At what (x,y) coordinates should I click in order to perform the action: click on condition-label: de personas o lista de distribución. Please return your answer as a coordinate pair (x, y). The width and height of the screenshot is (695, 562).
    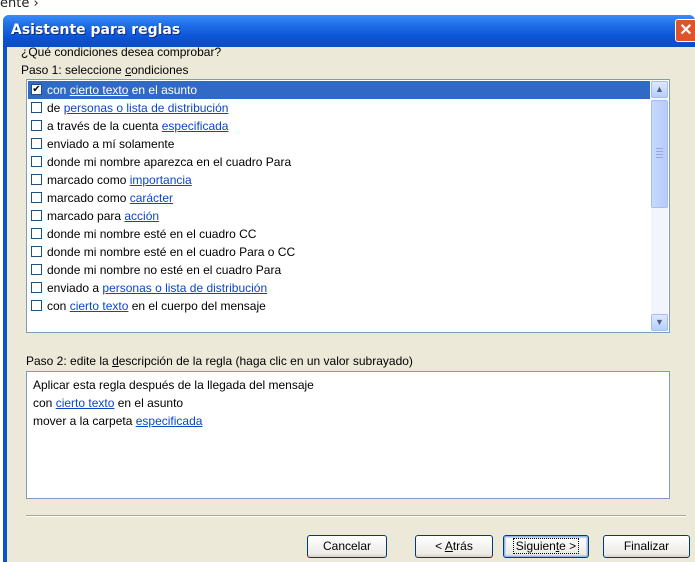
    Looking at the image, I should click on (137, 108).